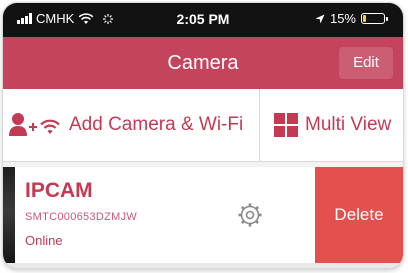 This screenshot has width=408, height=273. I want to click on grid-icon, so click(286, 125).